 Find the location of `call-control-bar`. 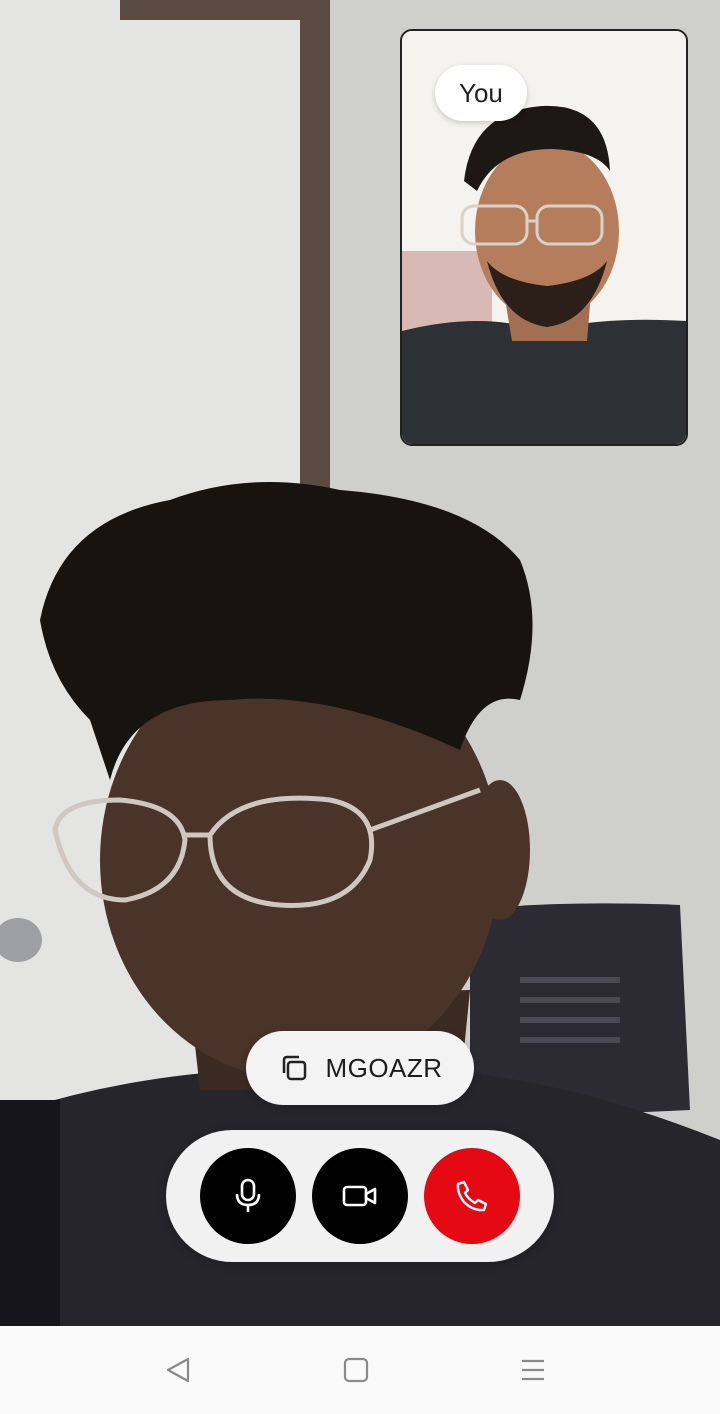

call-control-bar is located at coordinates (360, 1196).